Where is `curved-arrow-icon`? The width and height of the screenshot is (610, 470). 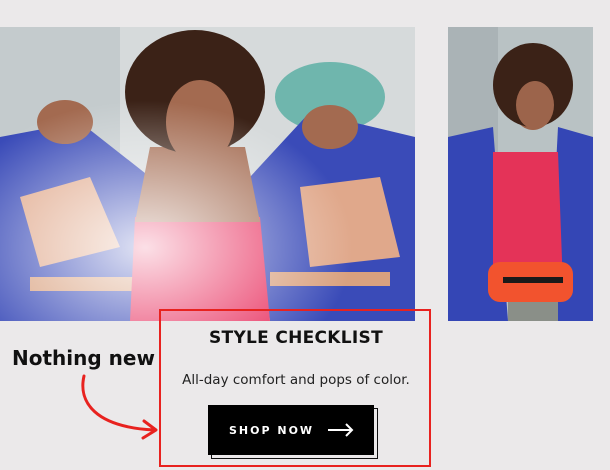 curved-arrow-icon is located at coordinates (117, 409).